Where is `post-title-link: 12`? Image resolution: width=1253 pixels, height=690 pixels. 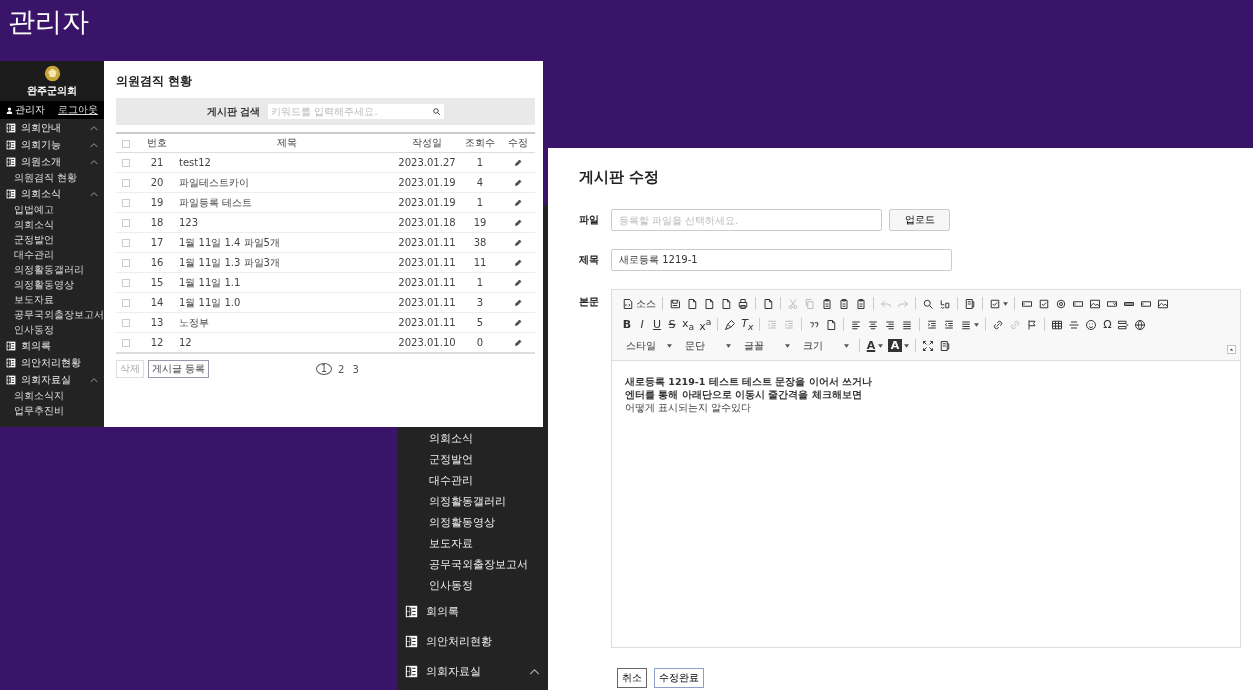 post-title-link: 12 is located at coordinates (286, 342).